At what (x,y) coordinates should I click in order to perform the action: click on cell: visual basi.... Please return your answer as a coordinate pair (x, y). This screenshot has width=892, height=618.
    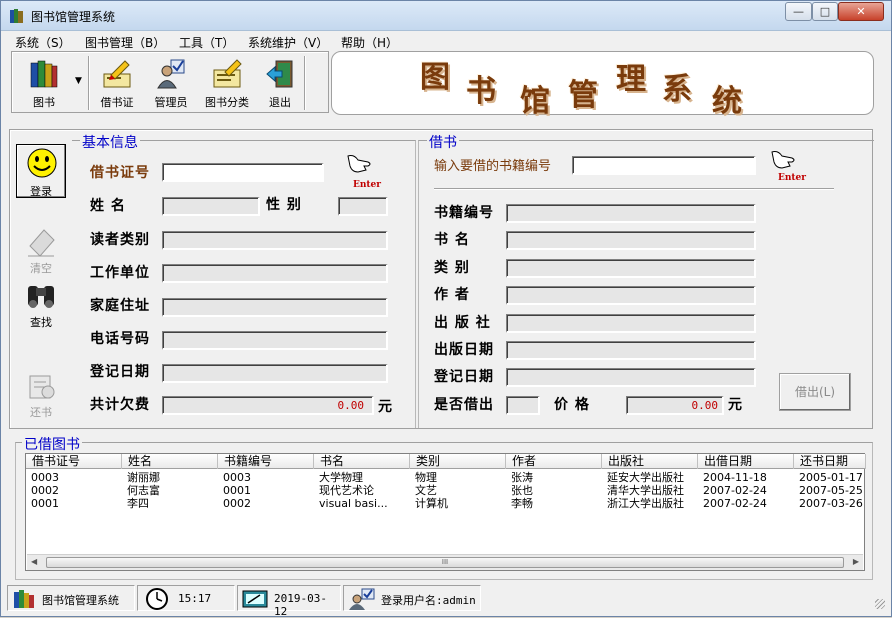
    Looking at the image, I should click on (353, 503).